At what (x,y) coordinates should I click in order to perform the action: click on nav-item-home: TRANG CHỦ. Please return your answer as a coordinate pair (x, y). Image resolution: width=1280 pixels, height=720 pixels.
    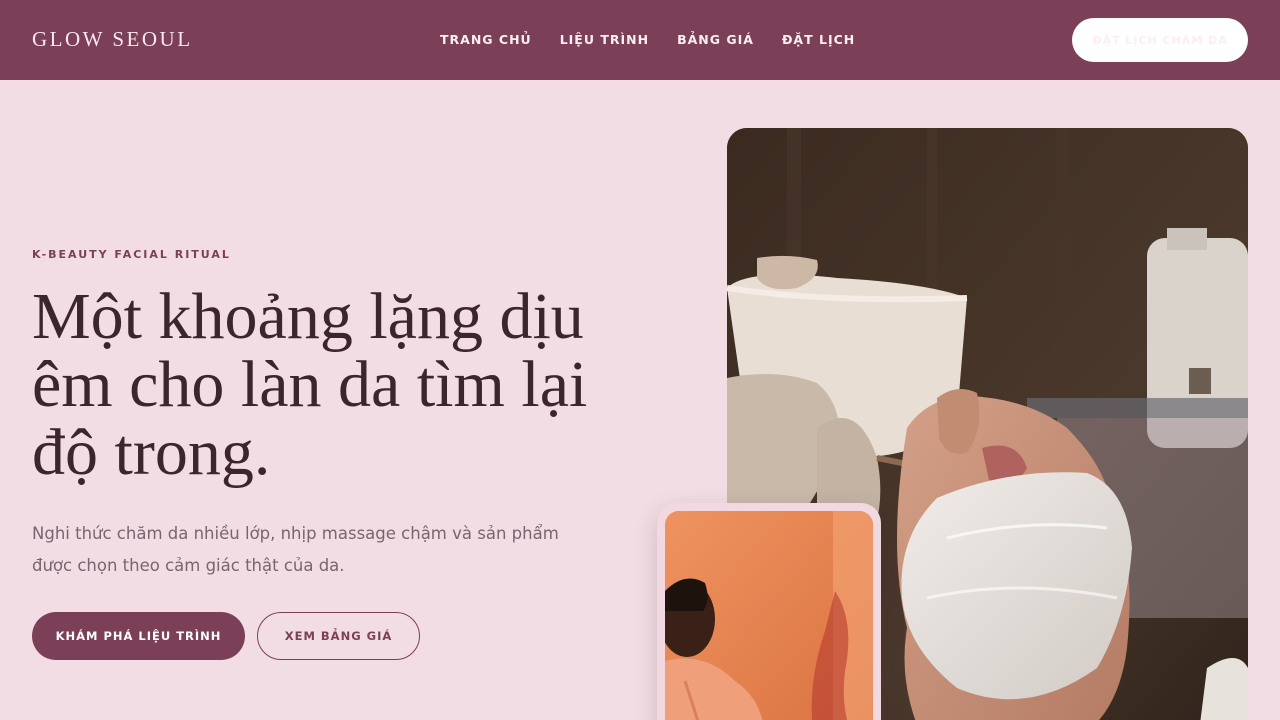
    Looking at the image, I should click on (486, 39).